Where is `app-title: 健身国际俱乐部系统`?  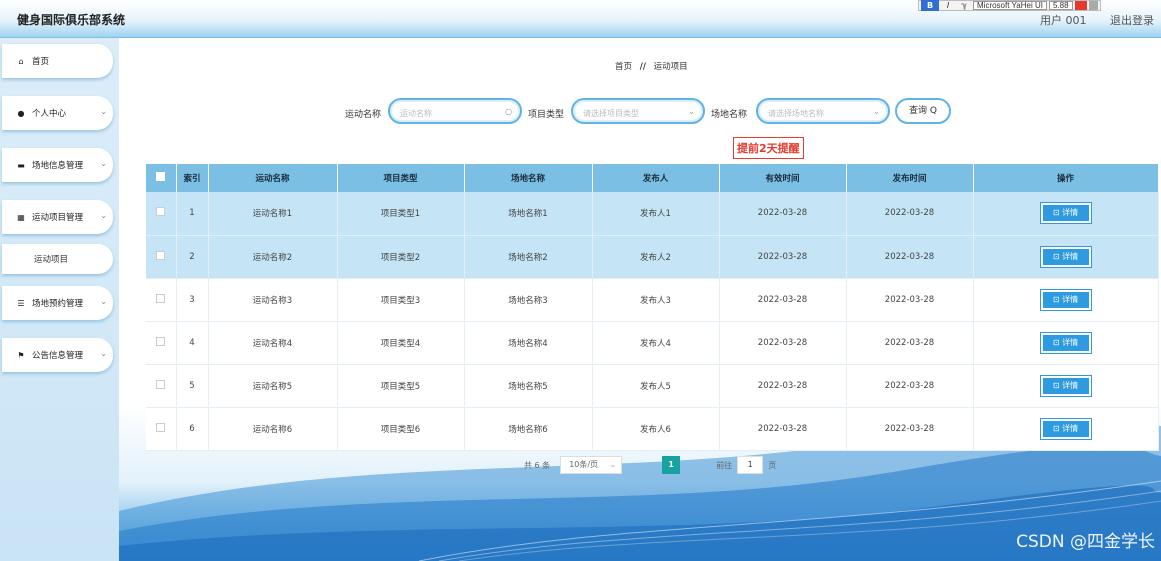
app-title: 健身国际俱乐部系统 is located at coordinates (71, 20).